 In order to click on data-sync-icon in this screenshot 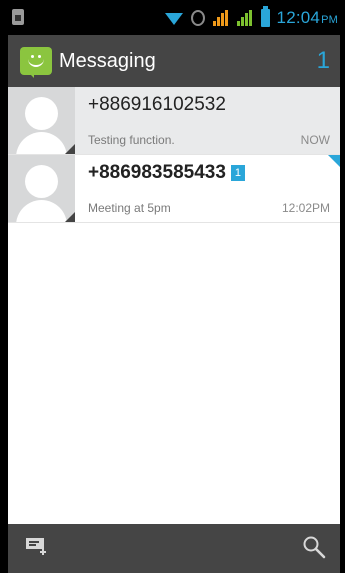, I will do `click(197, 17)`.